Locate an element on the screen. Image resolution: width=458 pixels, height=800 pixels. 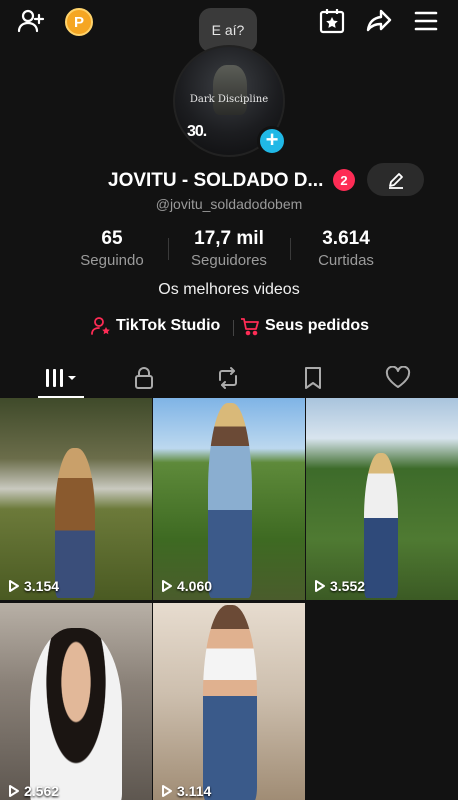
view-count-value: 3.154 is located at coordinates (42, 586).